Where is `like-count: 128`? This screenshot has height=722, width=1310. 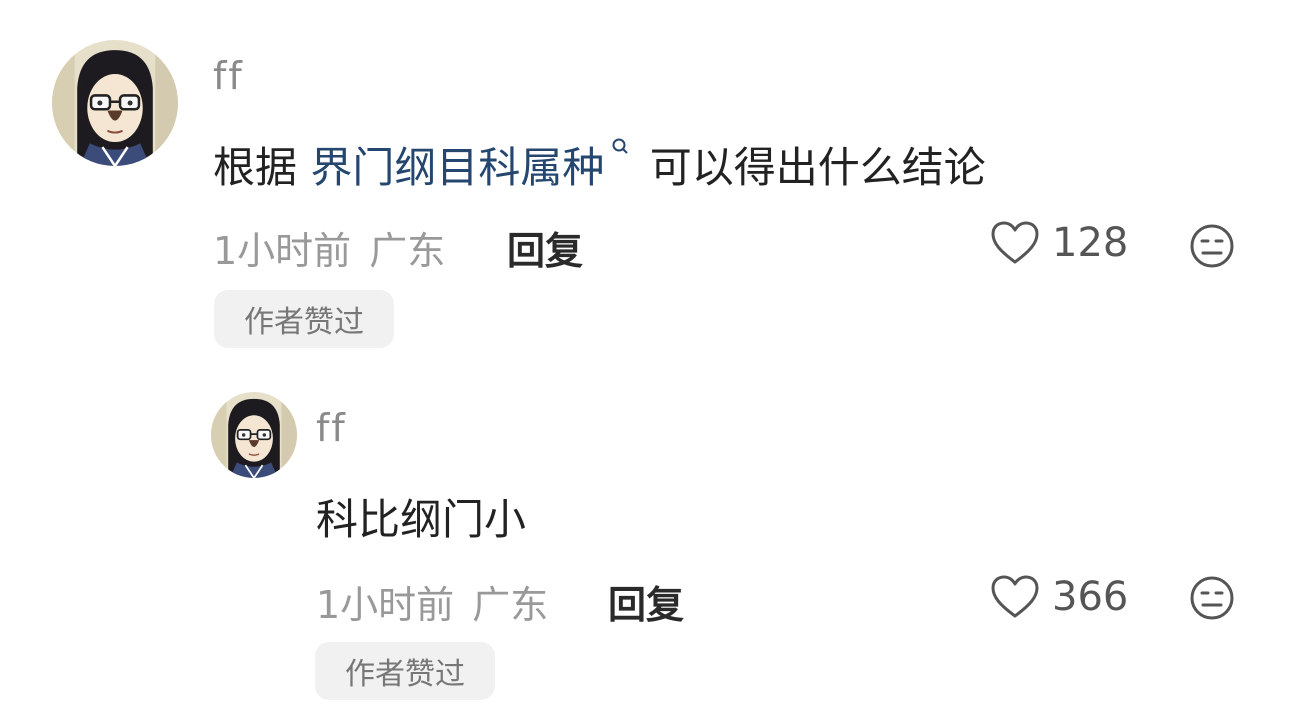 like-count: 128 is located at coordinates (1090, 243).